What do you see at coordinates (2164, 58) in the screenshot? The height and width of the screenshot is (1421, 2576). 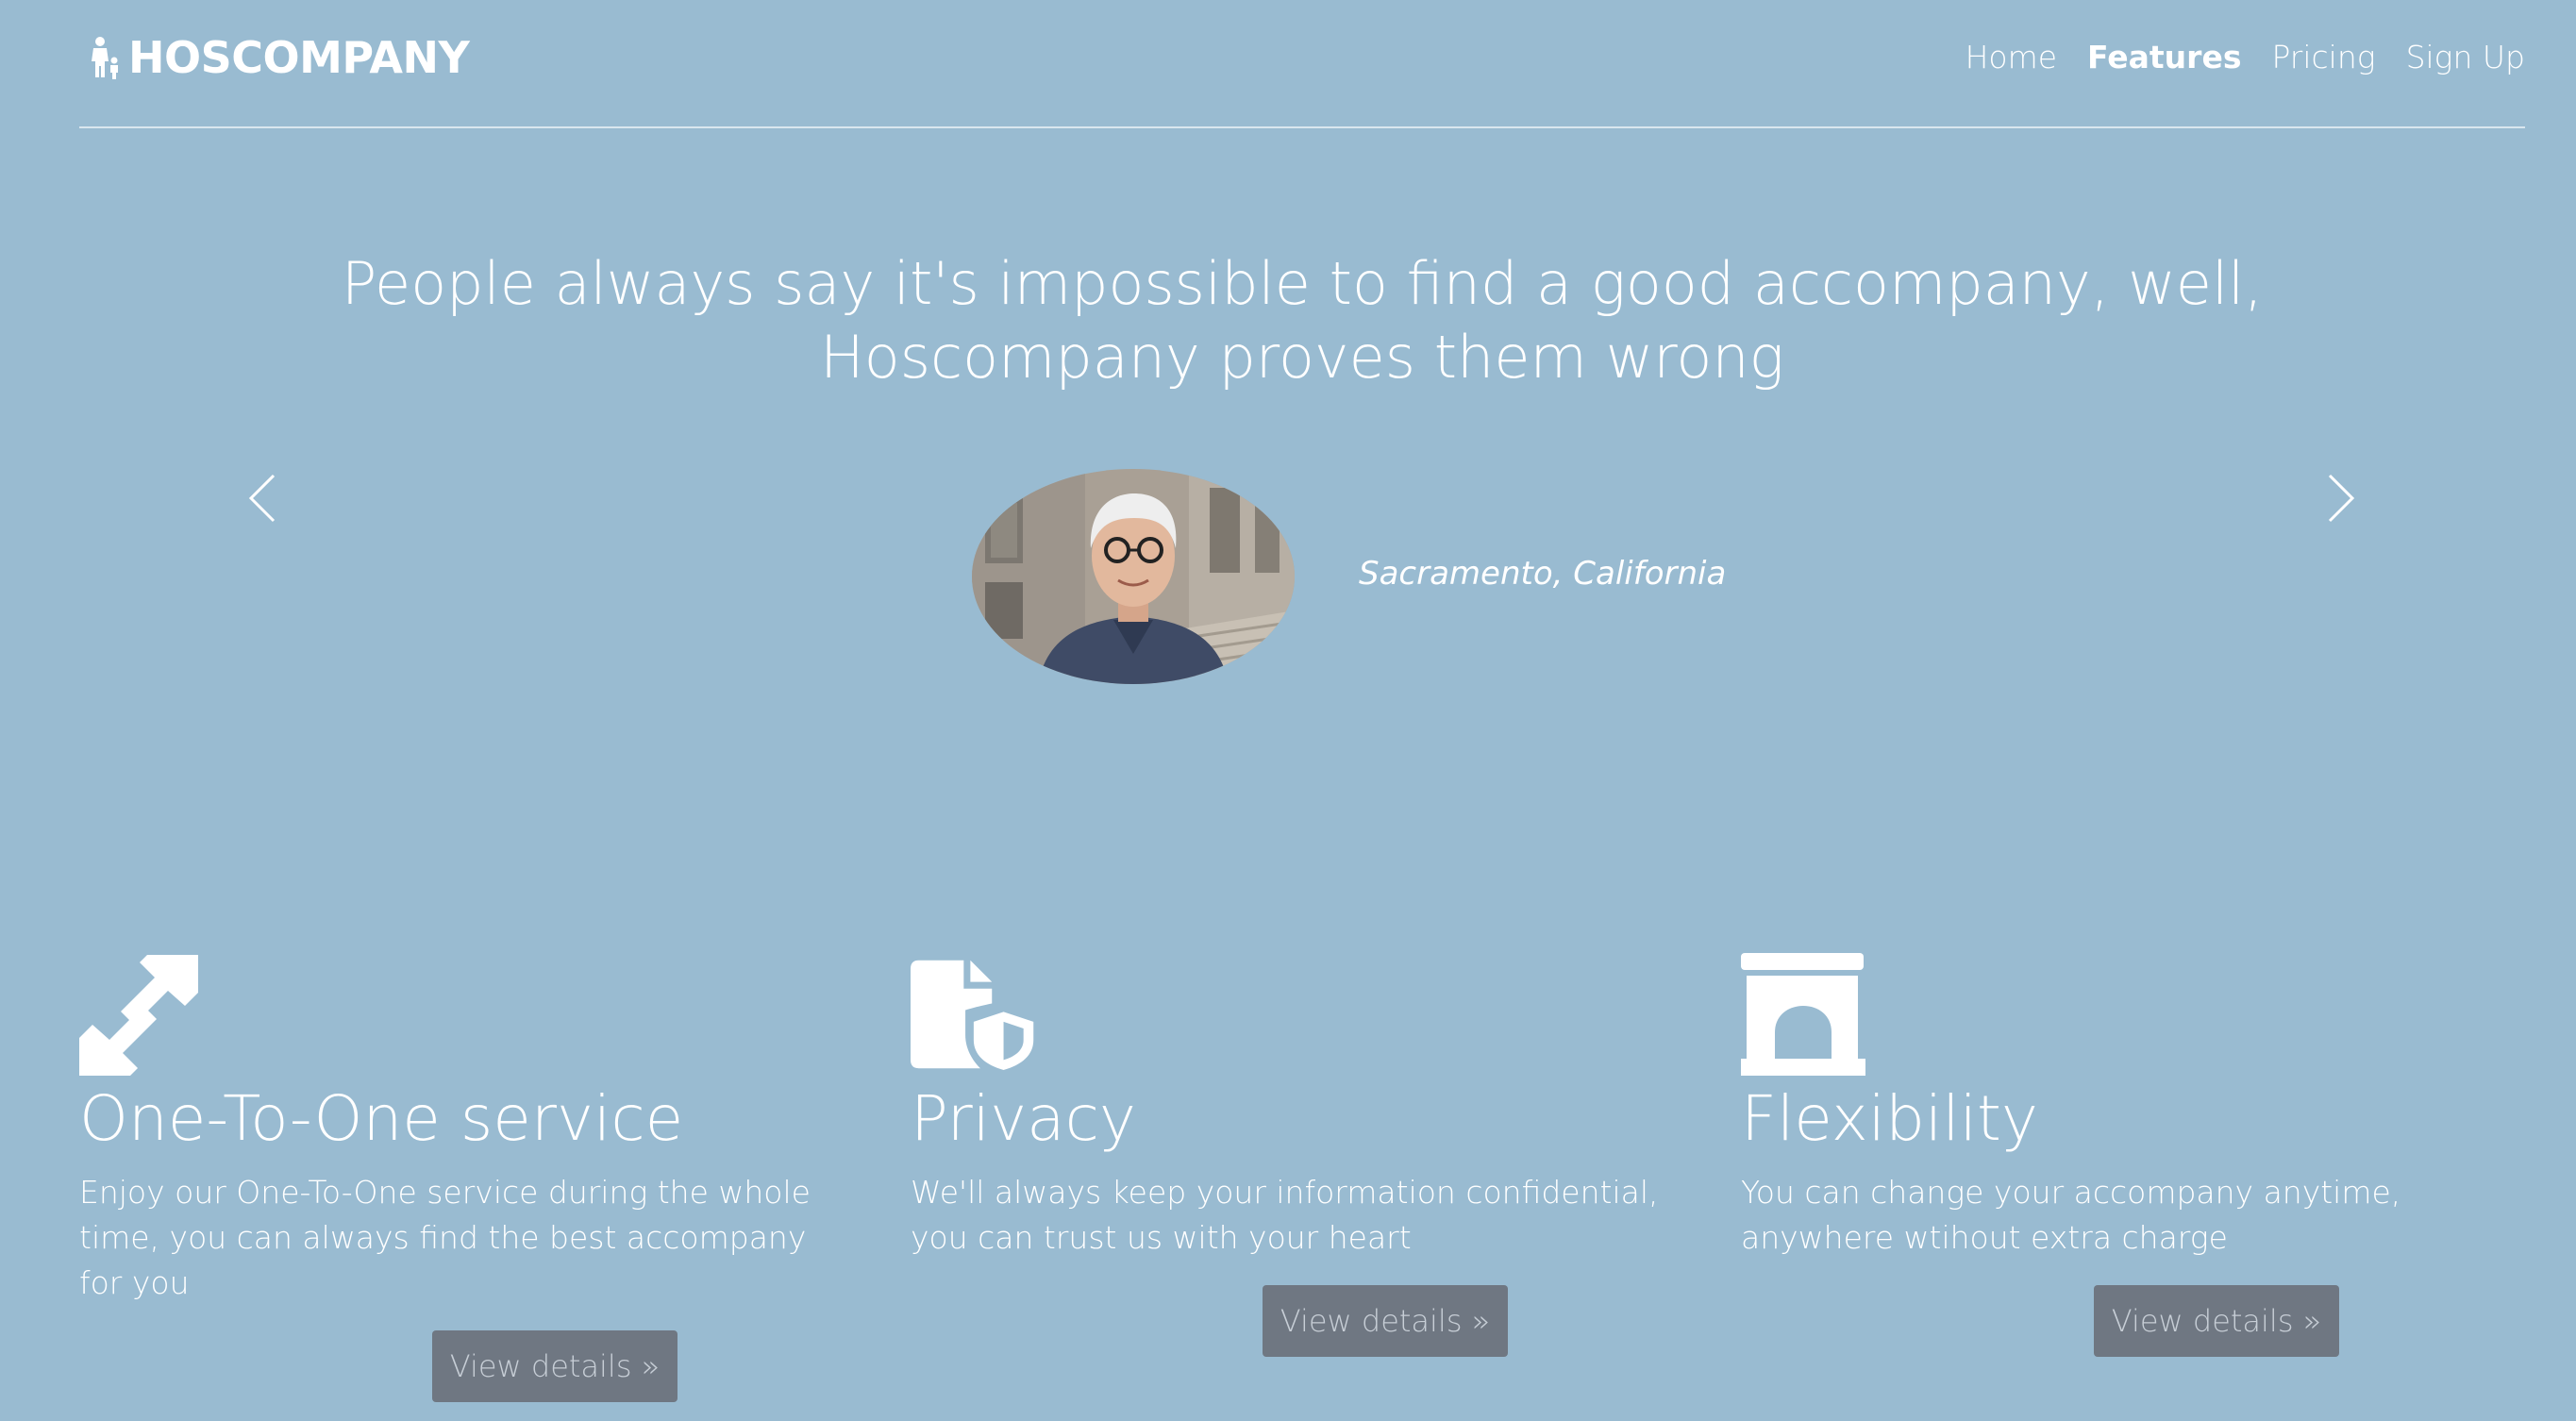 I see `nav-features: Features` at bounding box center [2164, 58].